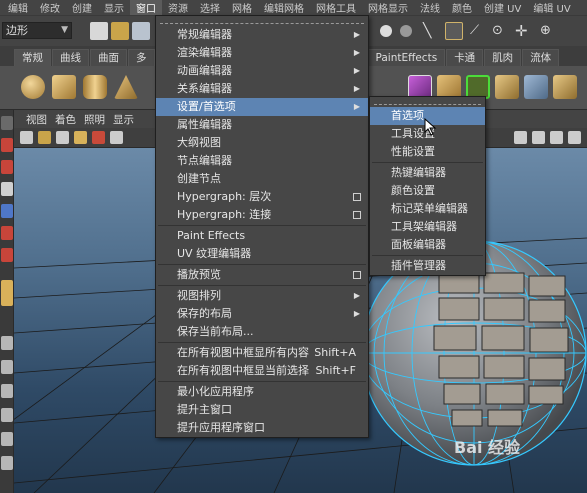  What do you see at coordinates (7, 463) in the screenshot?
I see `layout-hypershade-icon` at bounding box center [7, 463].